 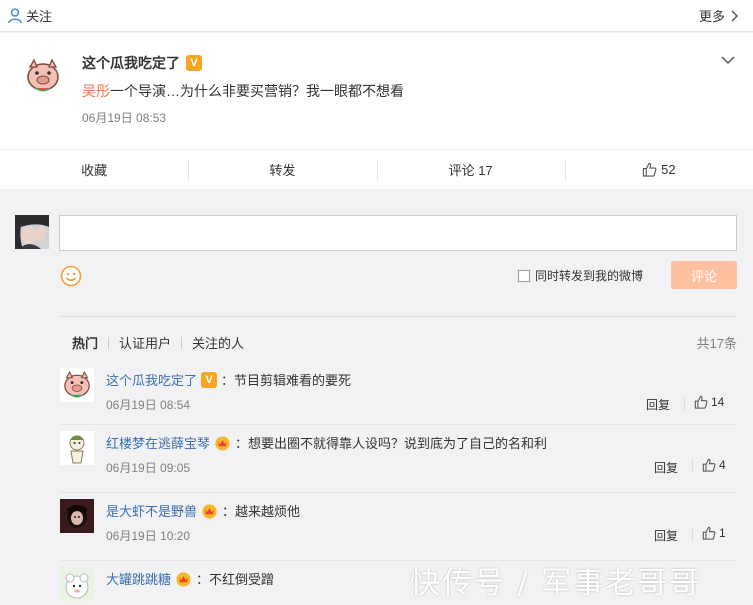 I want to click on current-user-avatar, so click(x=32, y=232).